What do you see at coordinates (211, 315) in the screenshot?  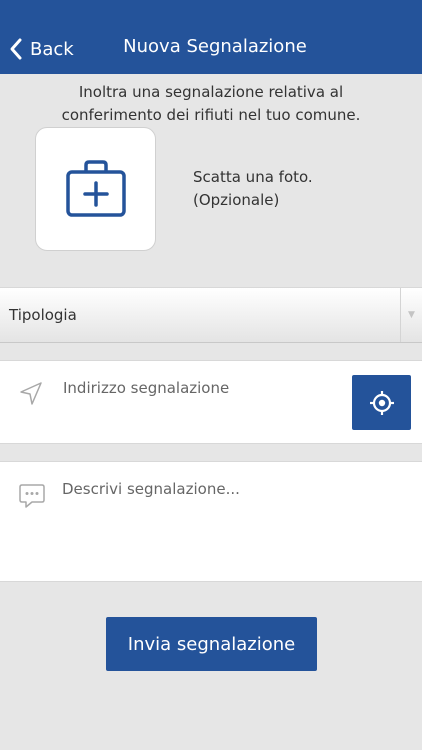 I see `tipologia-select: Tipologia ▼` at bounding box center [211, 315].